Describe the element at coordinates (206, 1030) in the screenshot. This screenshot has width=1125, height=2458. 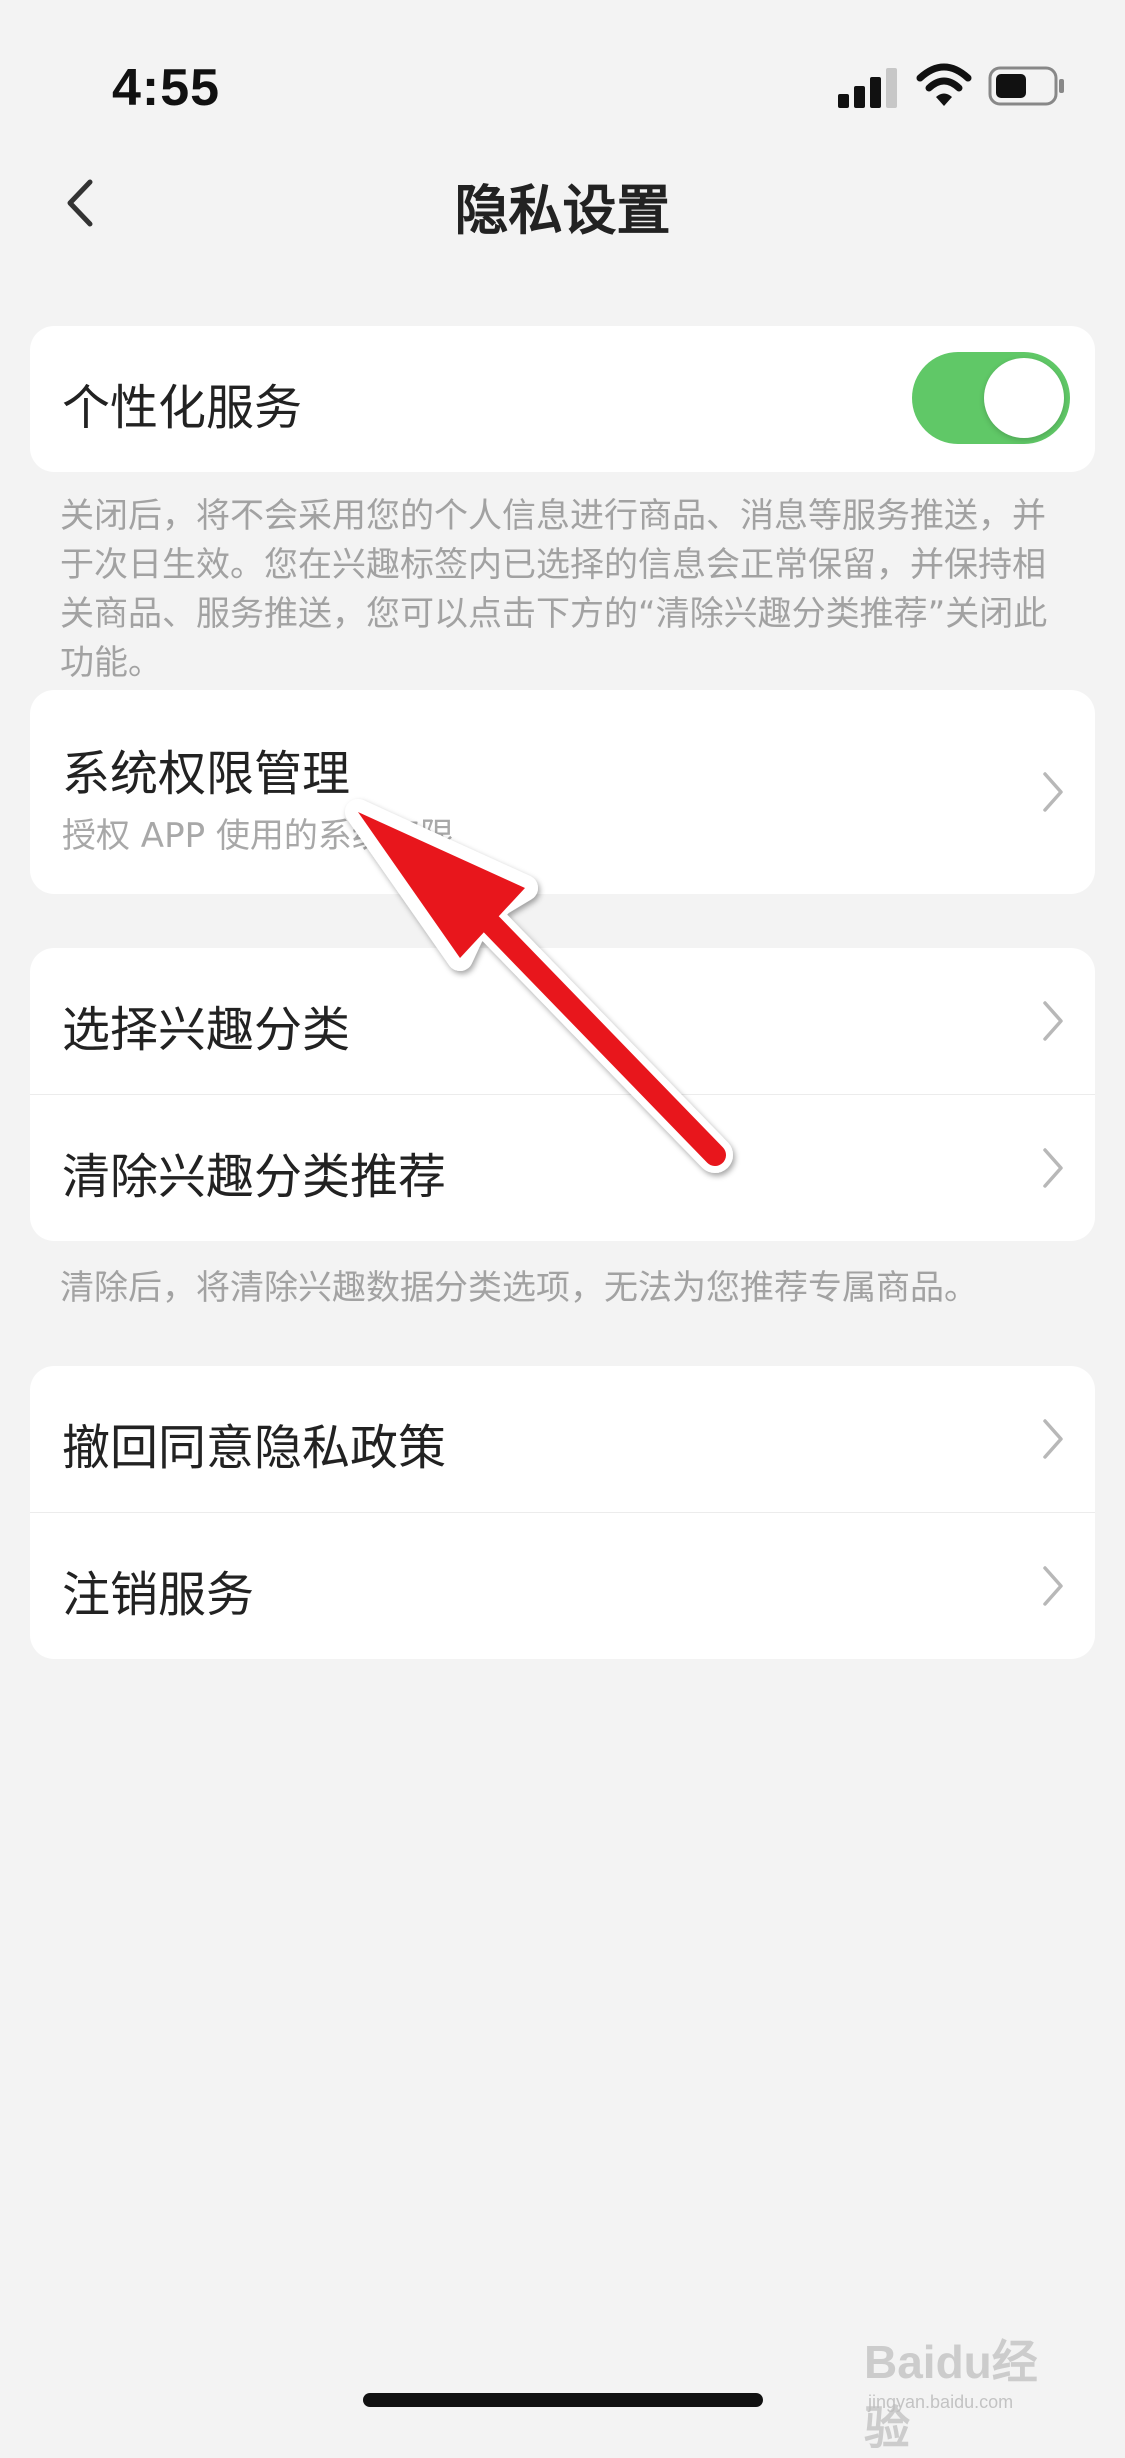
I see `interest-select-label: 选择兴趣分类` at that location.